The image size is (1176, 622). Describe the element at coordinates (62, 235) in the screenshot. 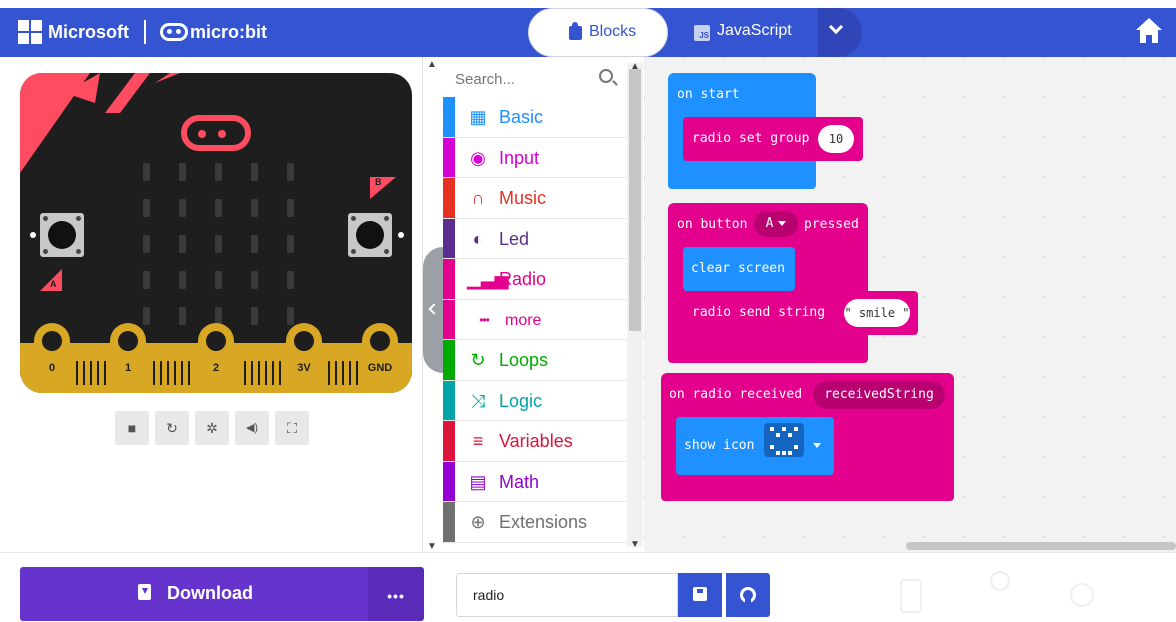

I see `button-a` at that location.